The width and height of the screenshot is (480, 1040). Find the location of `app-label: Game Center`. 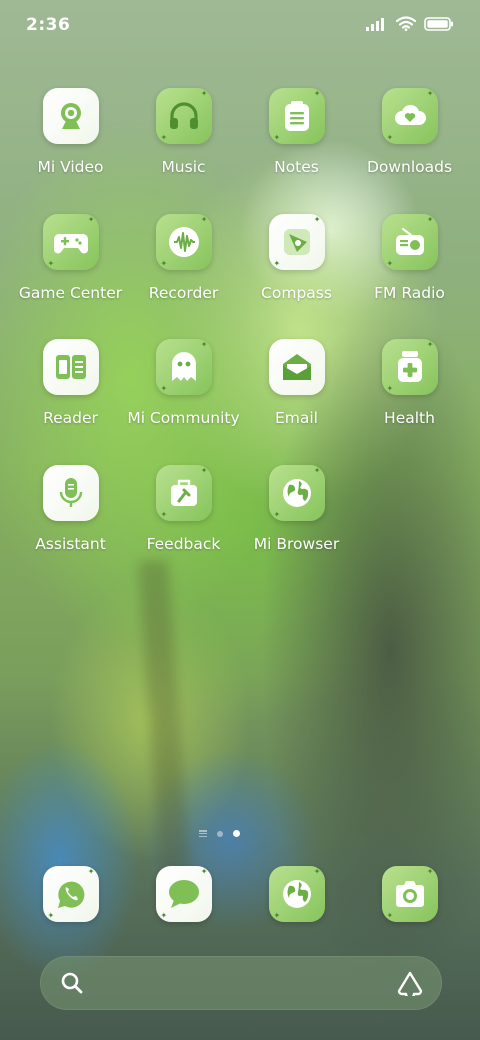

app-label: Game Center is located at coordinates (70, 292).